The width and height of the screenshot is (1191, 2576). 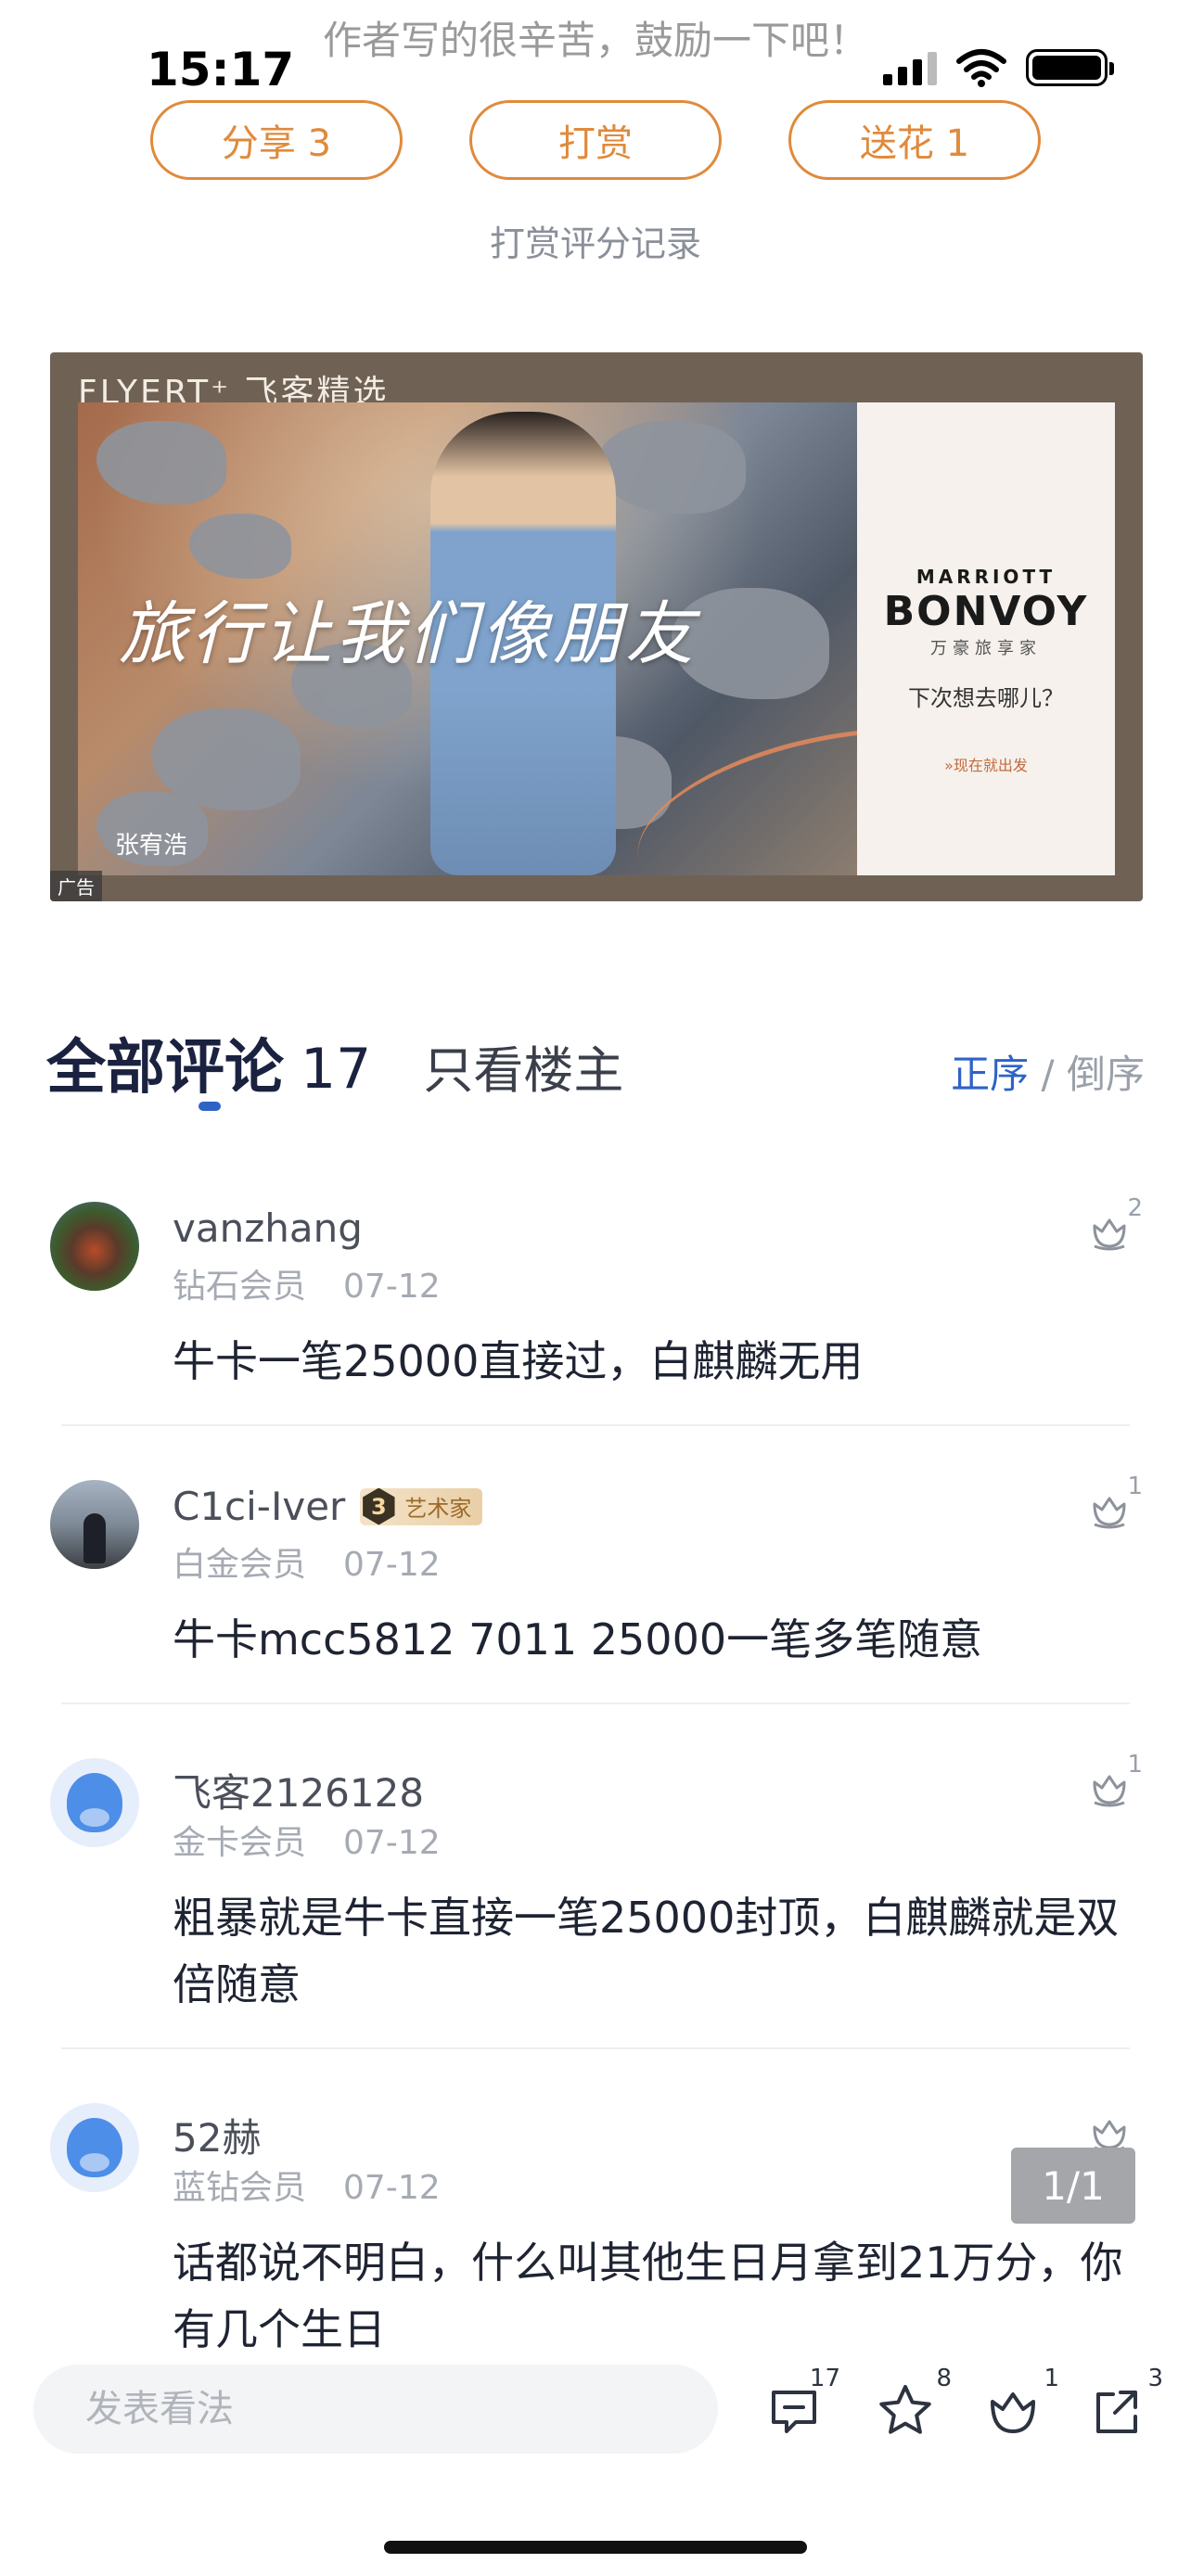 What do you see at coordinates (986, 577) in the screenshot?
I see `marriott-text: MARRIOTT` at bounding box center [986, 577].